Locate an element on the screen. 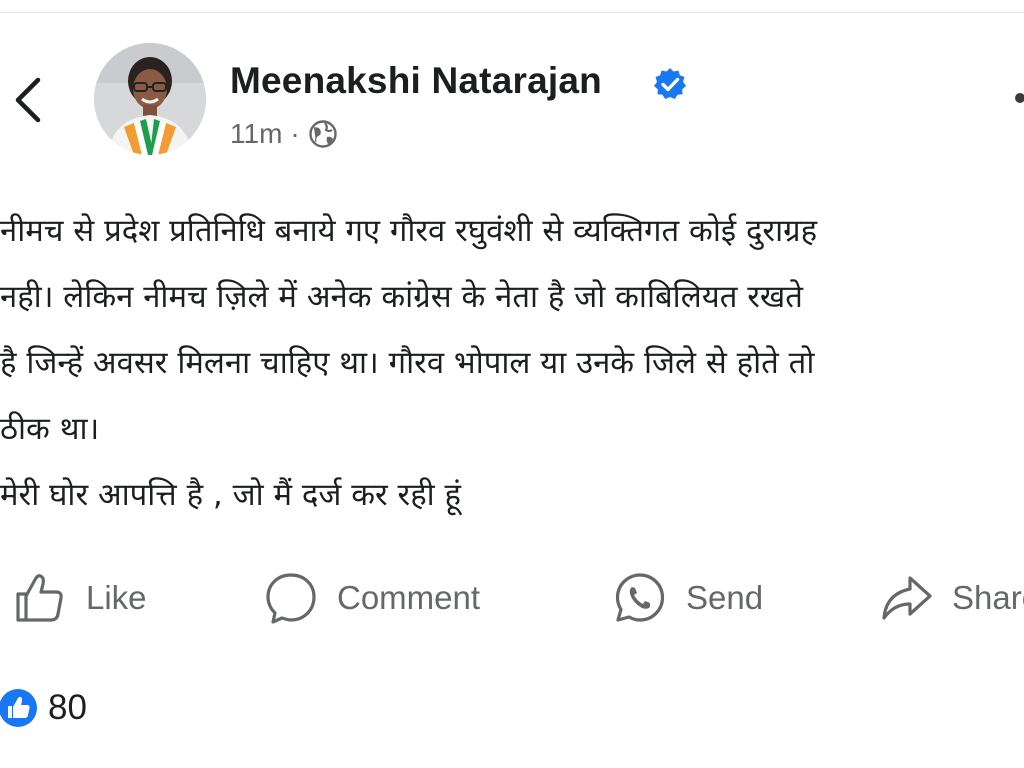 The height and width of the screenshot is (768, 1024). comment-label: Comment is located at coordinates (409, 597).